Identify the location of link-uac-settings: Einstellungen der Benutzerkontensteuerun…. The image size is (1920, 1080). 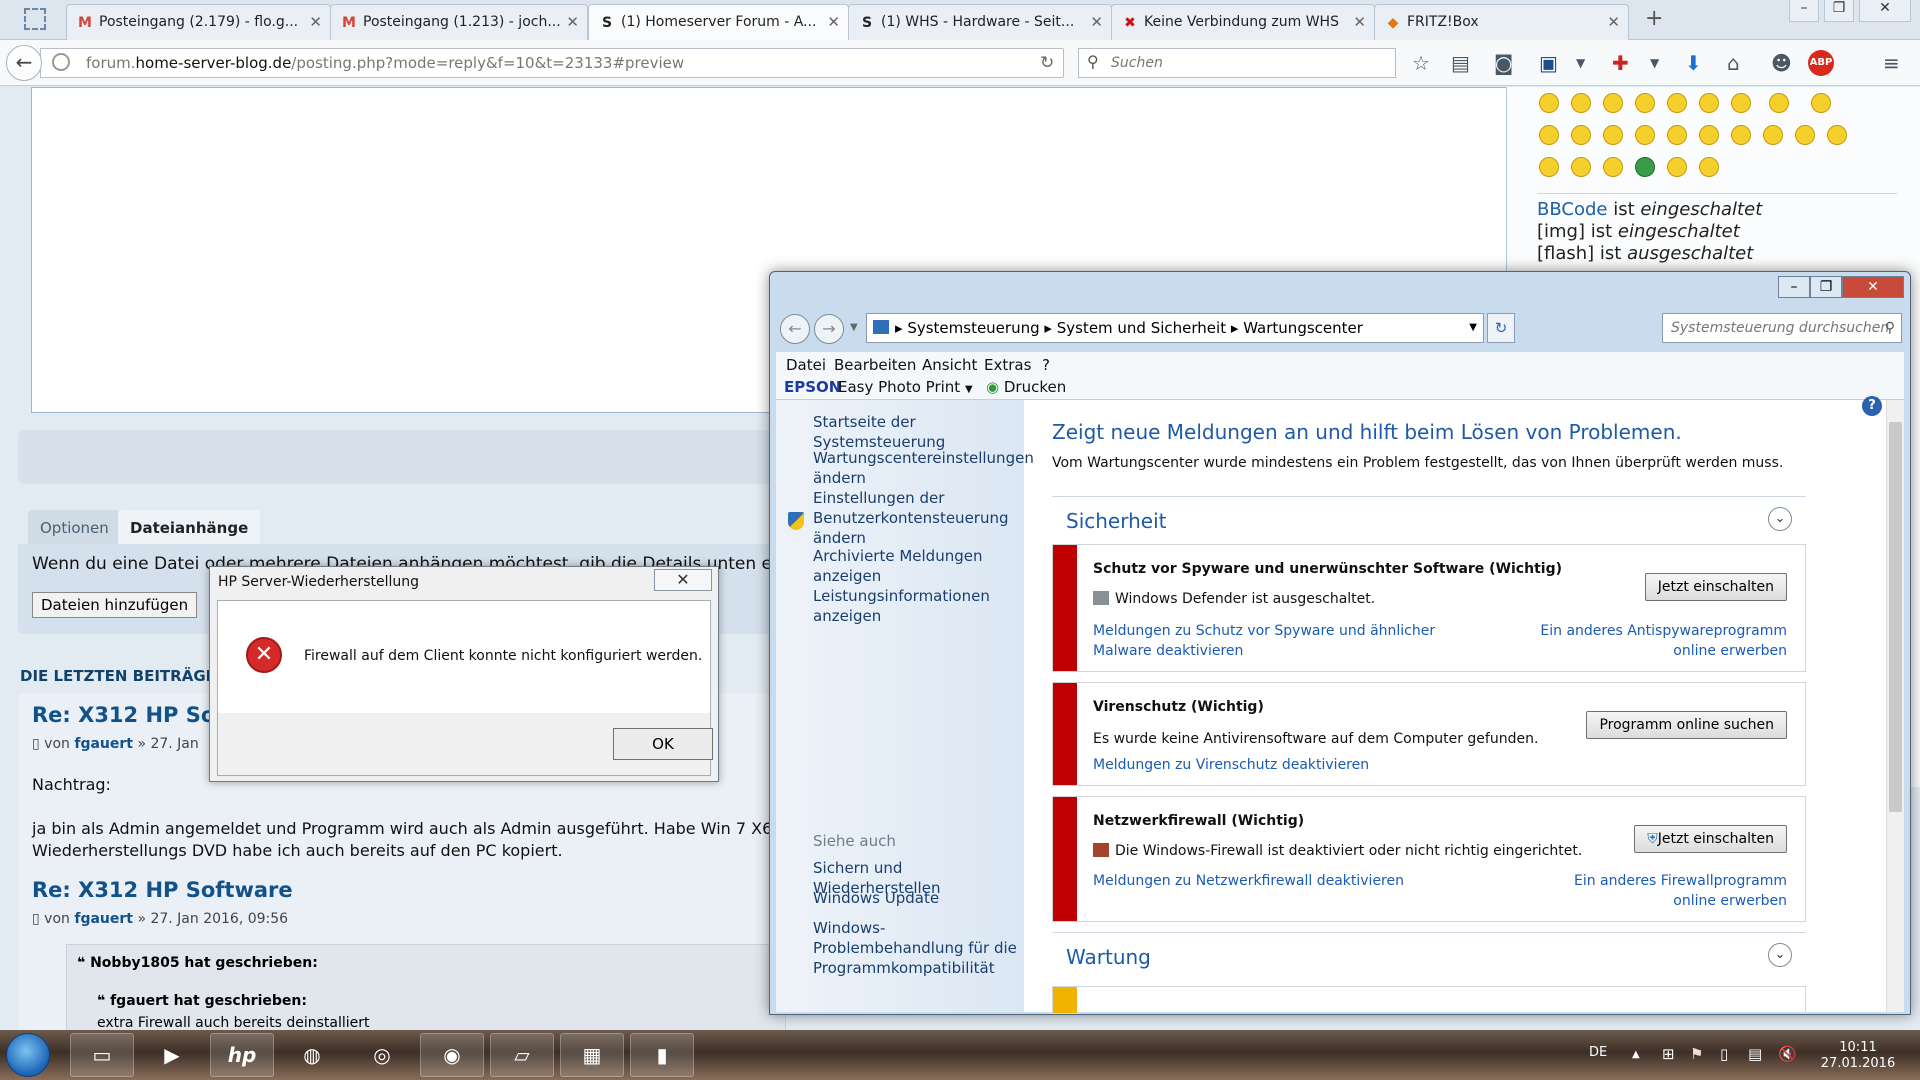
(915, 518).